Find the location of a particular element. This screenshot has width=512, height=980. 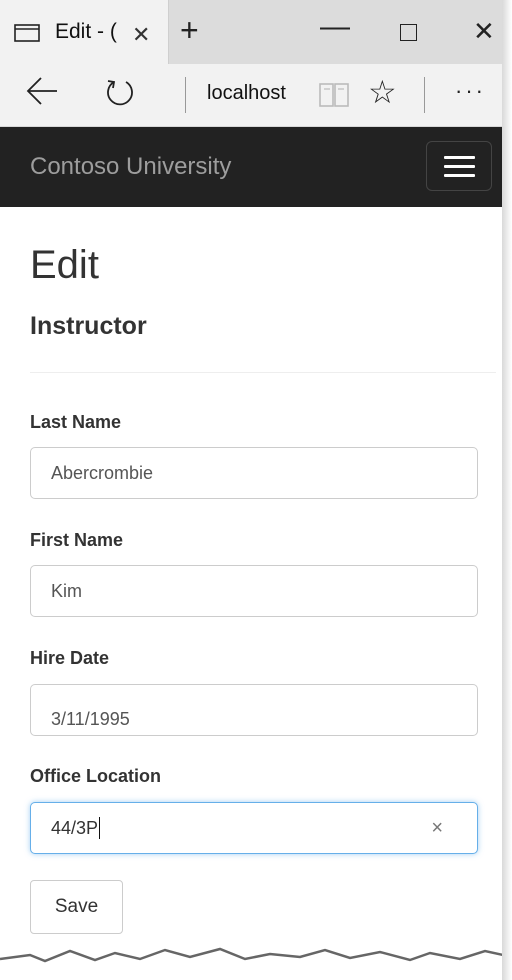

star-icon: ☆ is located at coordinates (382, 92).